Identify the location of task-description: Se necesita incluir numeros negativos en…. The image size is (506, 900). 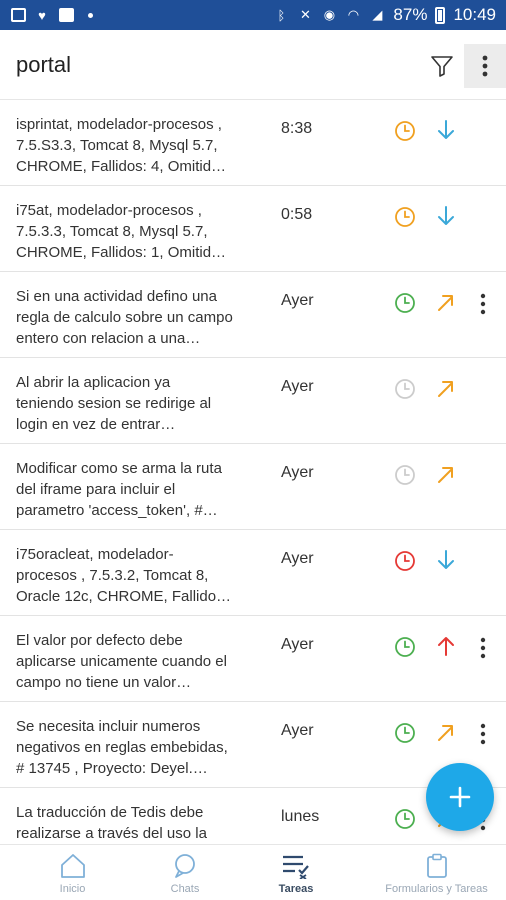
(122, 747).